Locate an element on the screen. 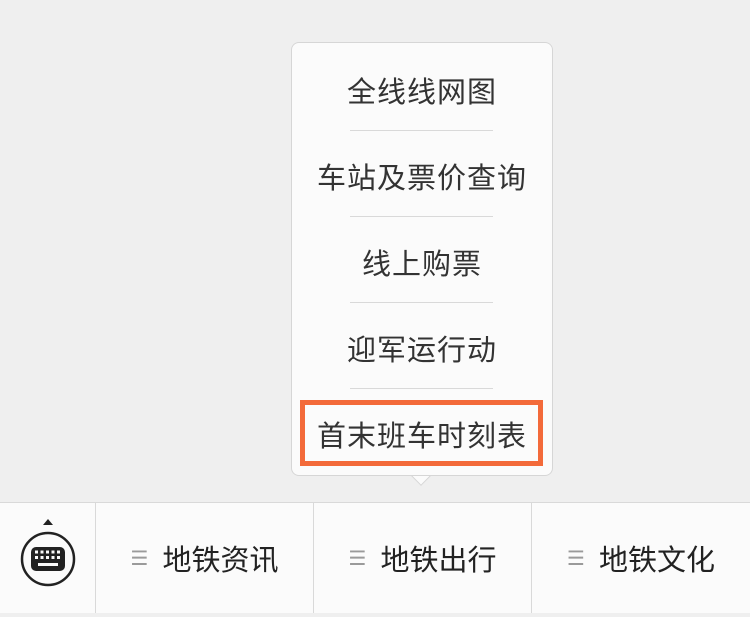  keyboard-icon is located at coordinates (48, 553).